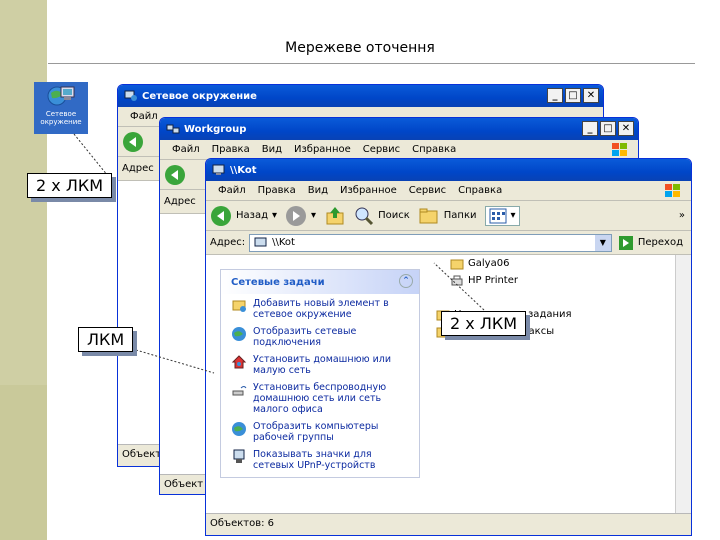 Image resolution: width=720 pixels, height=540 pixels. Describe the element at coordinates (448, 523) in the screenshot. I see `status-bar: Объектов: 6` at that location.